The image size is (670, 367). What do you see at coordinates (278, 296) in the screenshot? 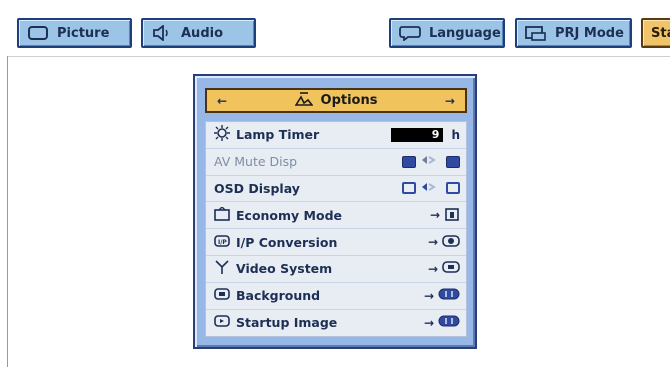
I see `option-label-background: Background` at bounding box center [278, 296].